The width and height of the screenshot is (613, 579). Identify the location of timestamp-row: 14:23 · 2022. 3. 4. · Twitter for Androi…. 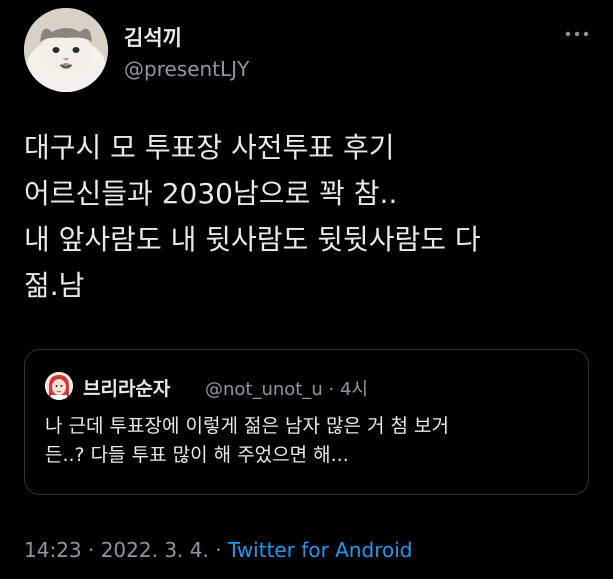
(218, 550).